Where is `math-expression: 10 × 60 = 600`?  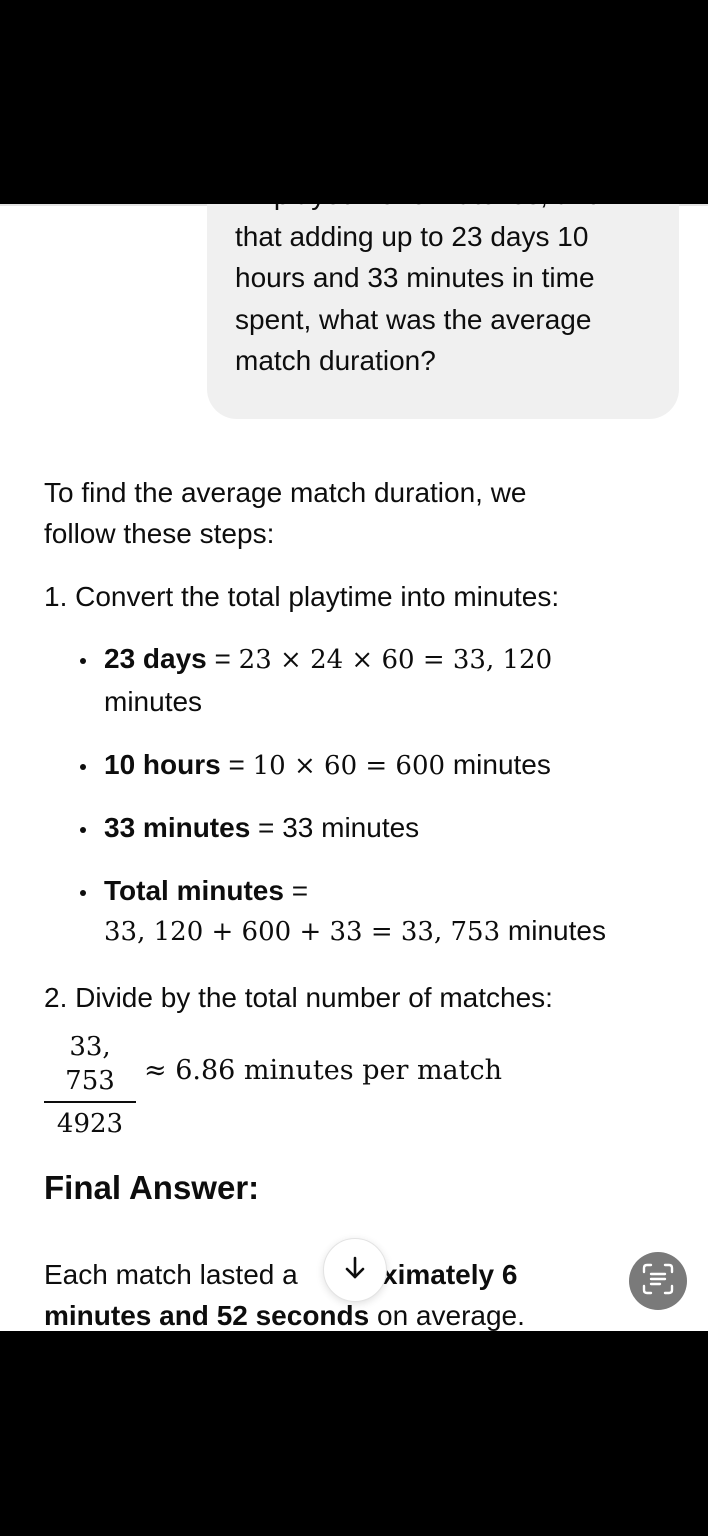 math-expression: 10 × 60 = 600 is located at coordinates (349, 766).